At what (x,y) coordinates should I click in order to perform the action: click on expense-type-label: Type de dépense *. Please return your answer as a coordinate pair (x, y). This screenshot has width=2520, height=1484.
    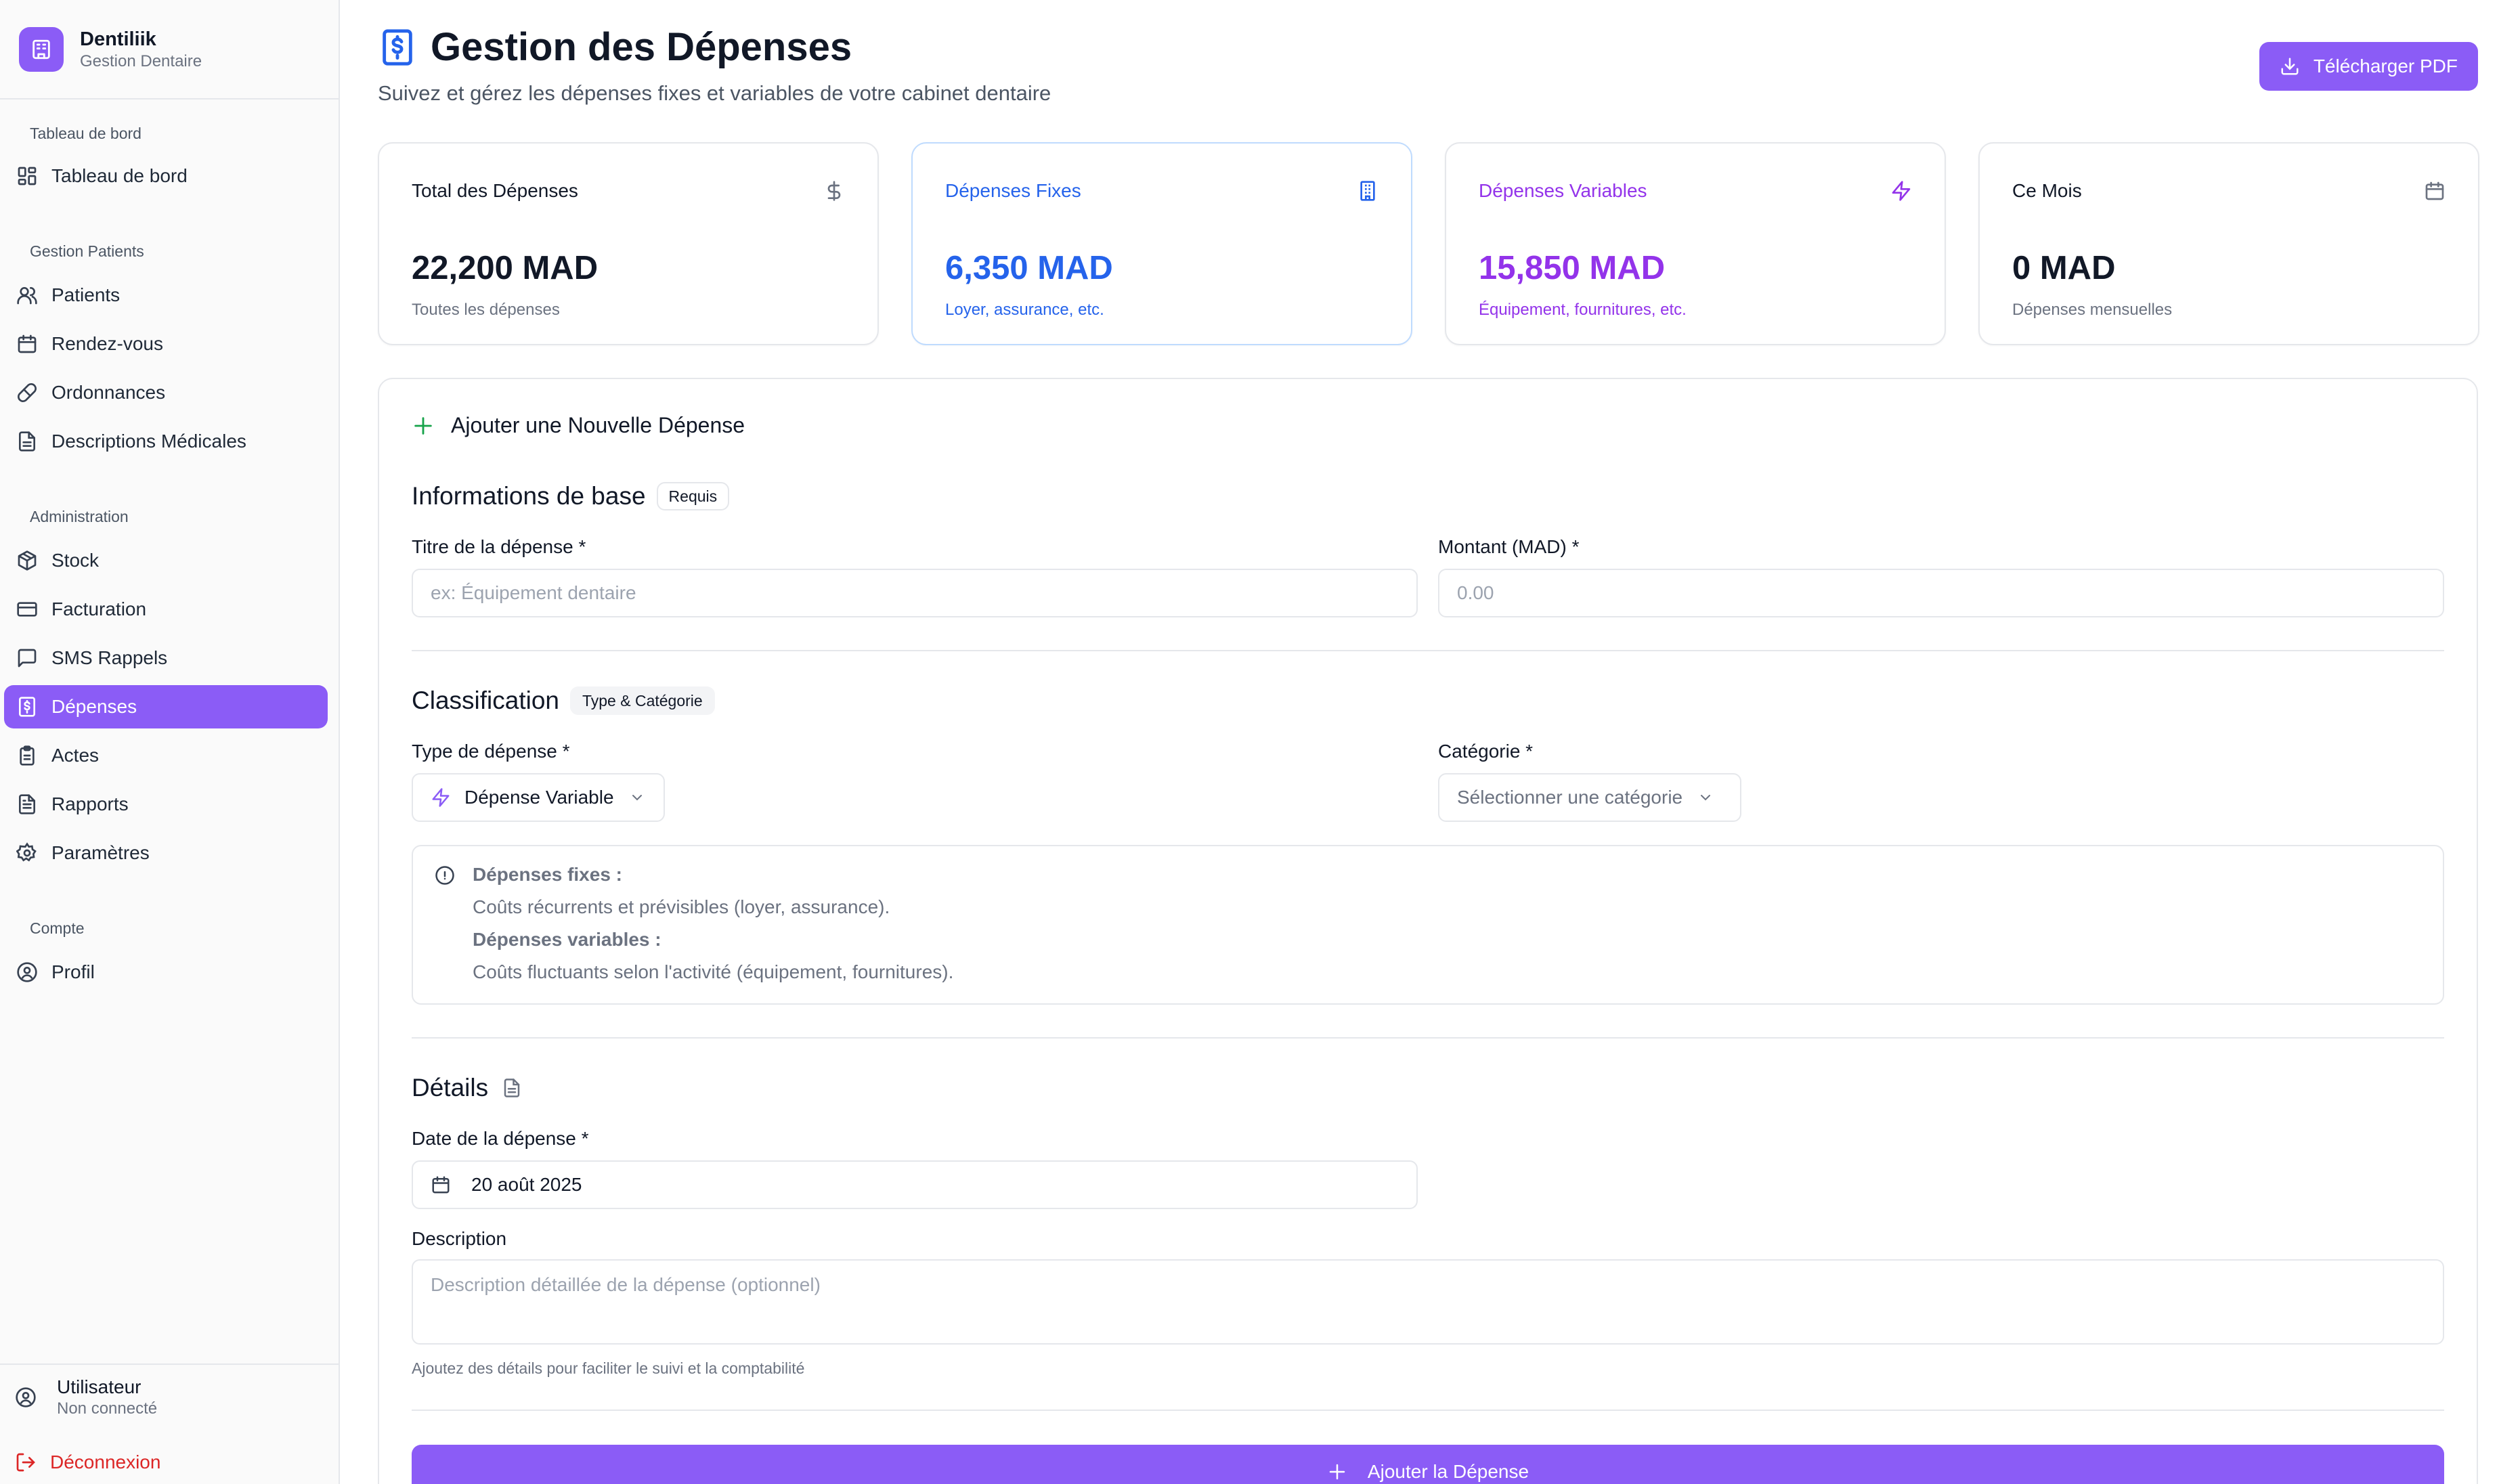
    Looking at the image, I should click on (491, 751).